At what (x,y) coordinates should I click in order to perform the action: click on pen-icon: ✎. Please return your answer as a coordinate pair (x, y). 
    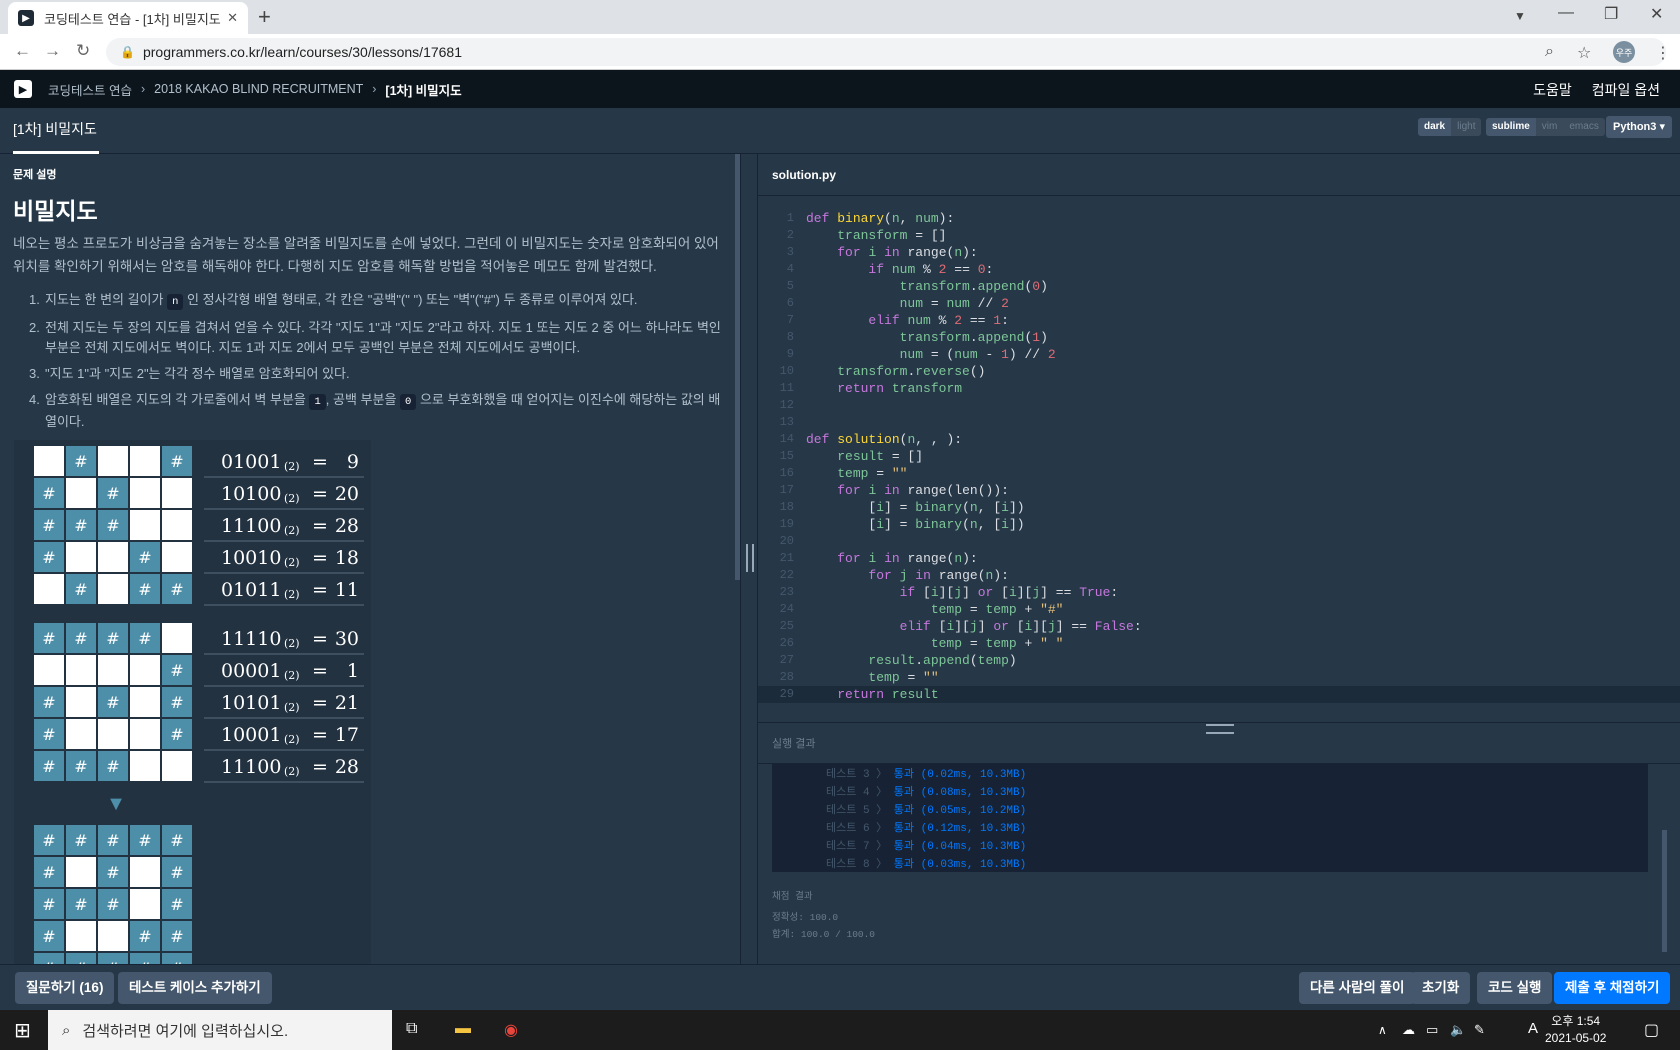
    Looking at the image, I should click on (1479, 1030).